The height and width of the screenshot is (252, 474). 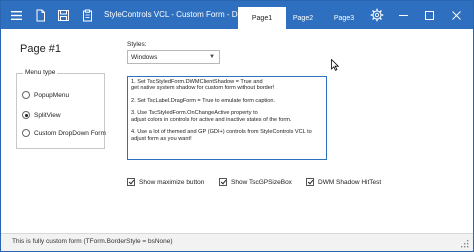 I want to click on menu-icon, so click(x=16, y=15).